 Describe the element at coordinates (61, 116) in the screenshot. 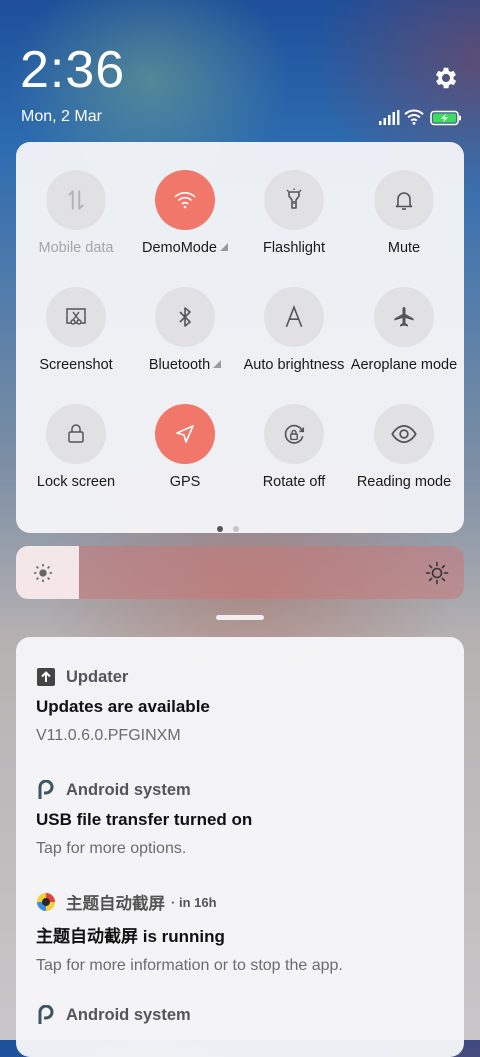

I see `date: Mon, 2 Mar` at that location.